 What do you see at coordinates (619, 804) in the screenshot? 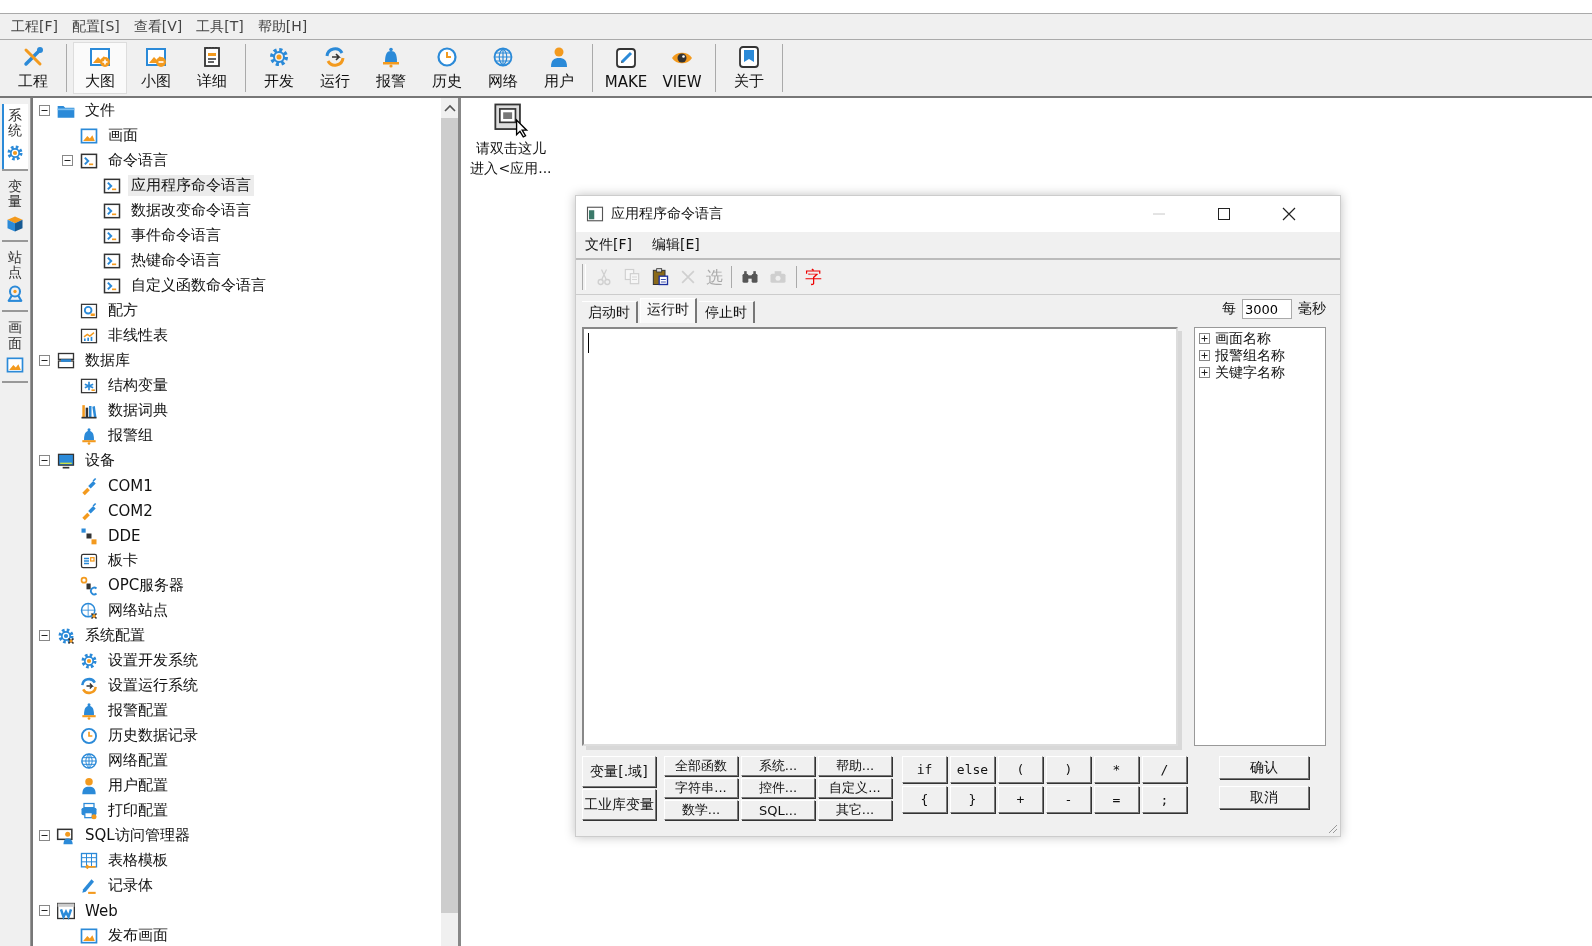
I see `variable-button: 工业库变量` at bounding box center [619, 804].